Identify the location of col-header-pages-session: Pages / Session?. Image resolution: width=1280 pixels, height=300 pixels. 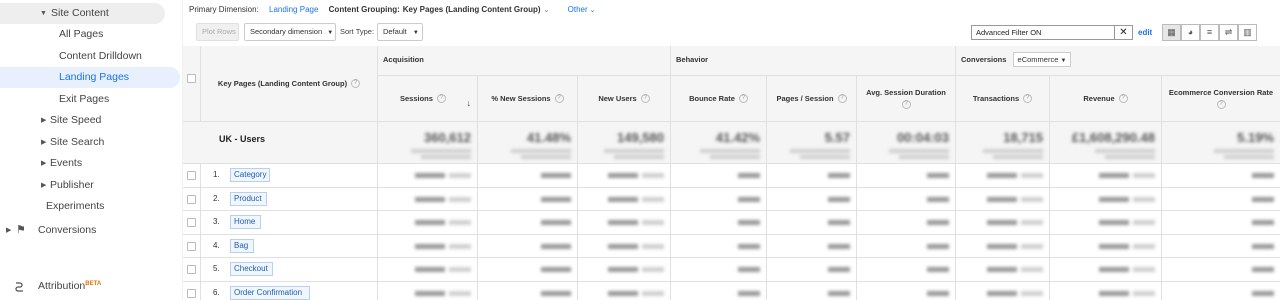
(812, 99).